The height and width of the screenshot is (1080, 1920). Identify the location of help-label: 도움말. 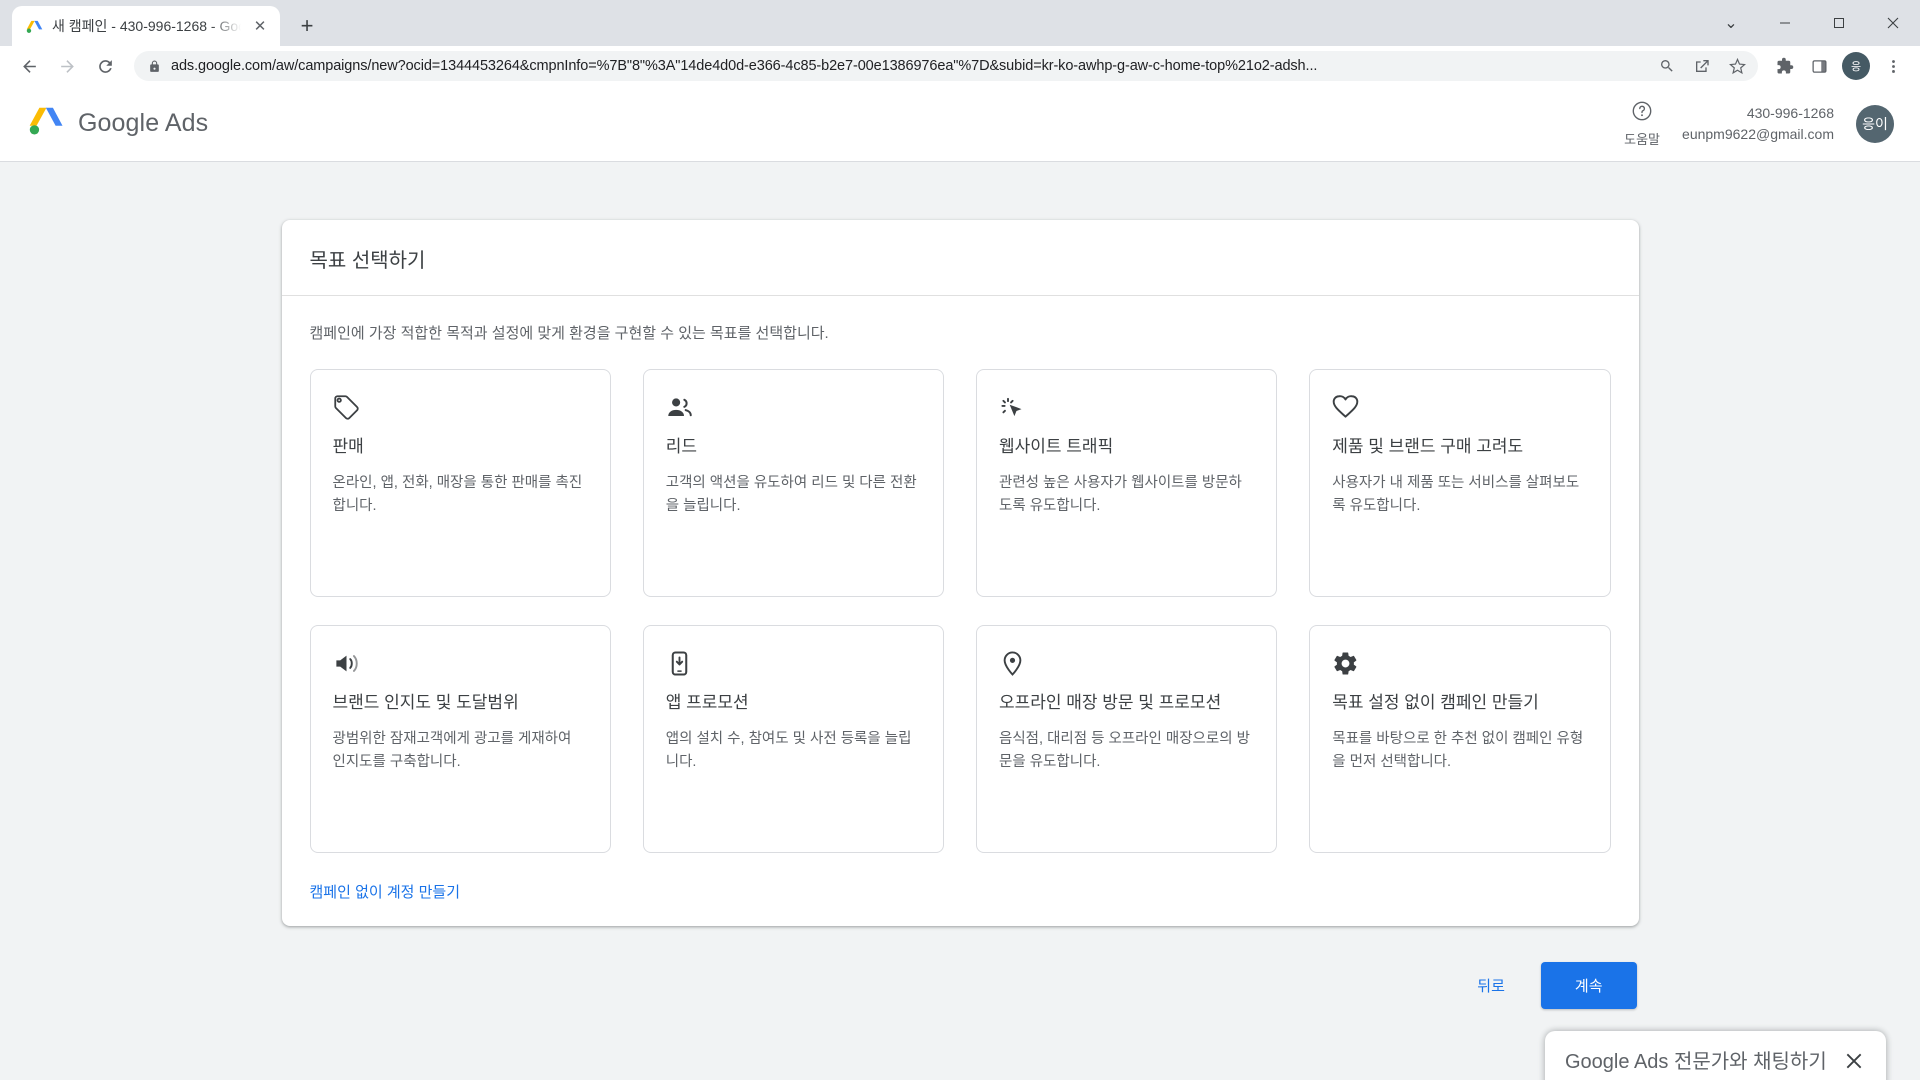
(1642, 139).